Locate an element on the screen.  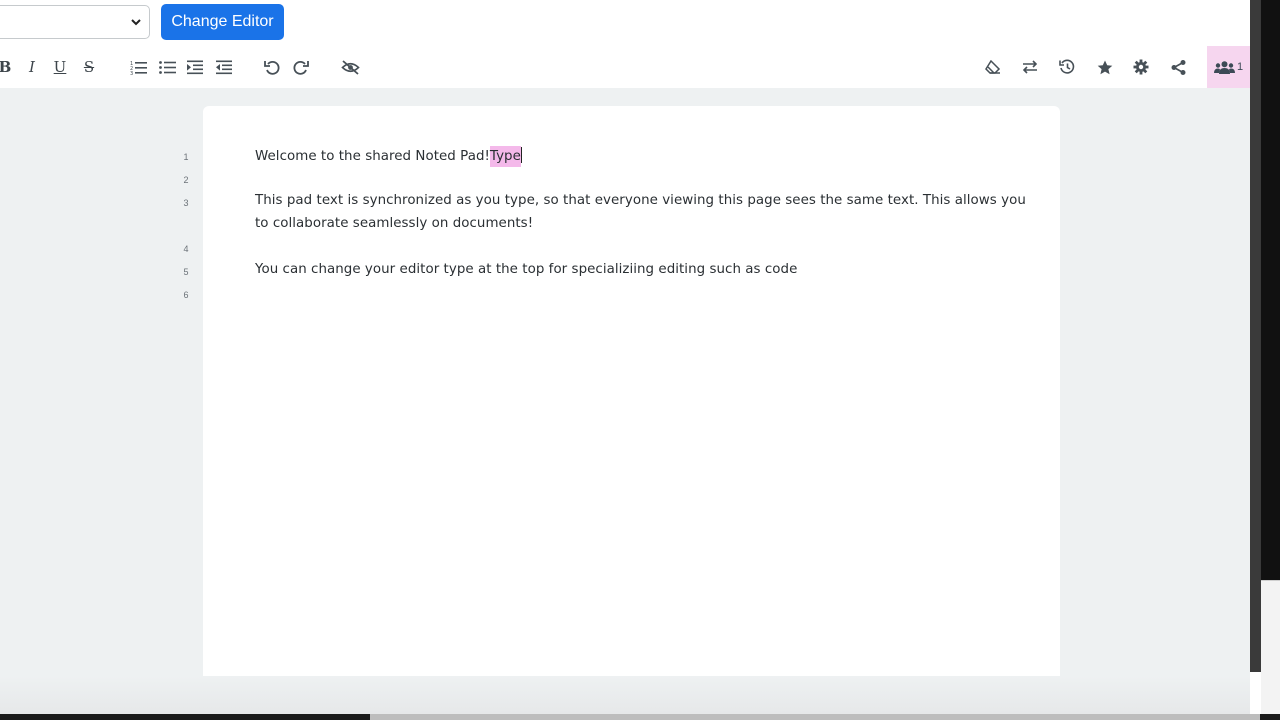
swap-arrows-icon is located at coordinates (1030, 67).